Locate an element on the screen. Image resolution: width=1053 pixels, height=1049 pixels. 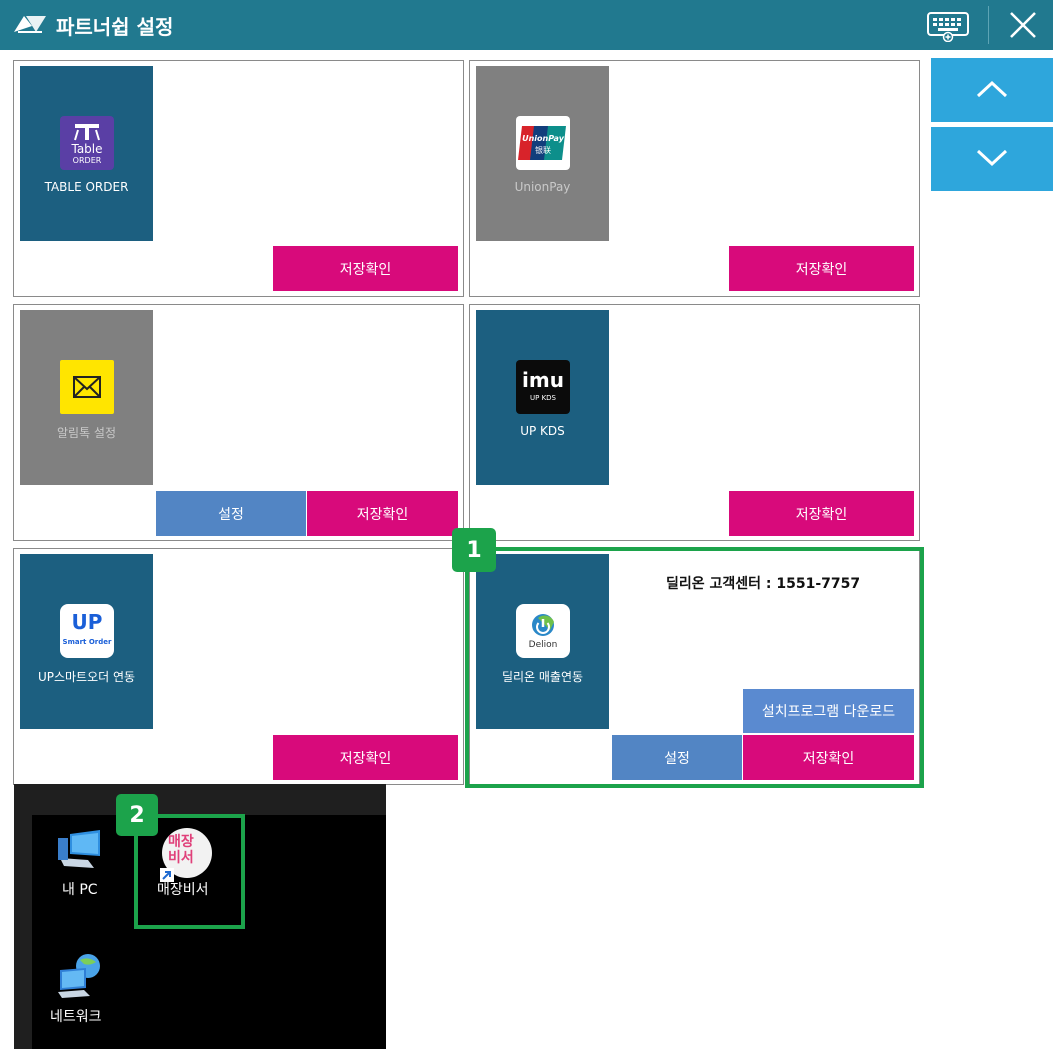
close-icon is located at coordinates (1023, 25).